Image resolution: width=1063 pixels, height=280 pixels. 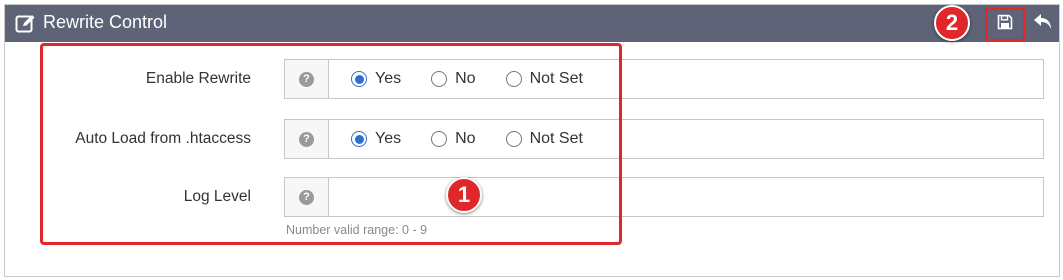 What do you see at coordinates (357, 230) in the screenshot?
I see `log-level-hint: Number valid range: 0 - 9` at bounding box center [357, 230].